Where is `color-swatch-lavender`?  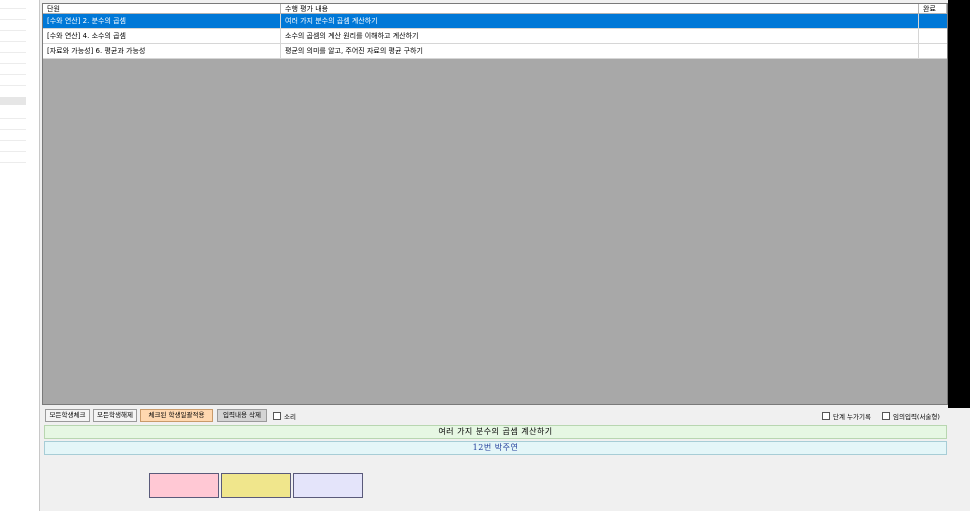
color-swatch-lavender is located at coordinates (328, 485).